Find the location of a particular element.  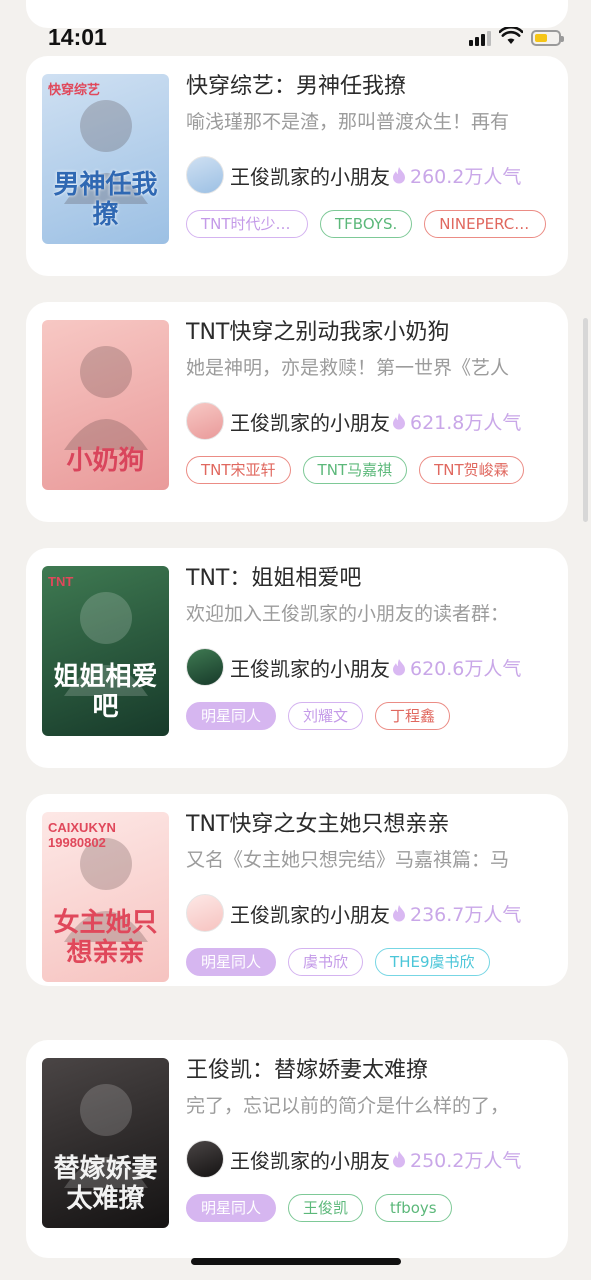

author-row: 王俊凯家的小朋友 236.7万人气 is located at coordinates (353, 913).